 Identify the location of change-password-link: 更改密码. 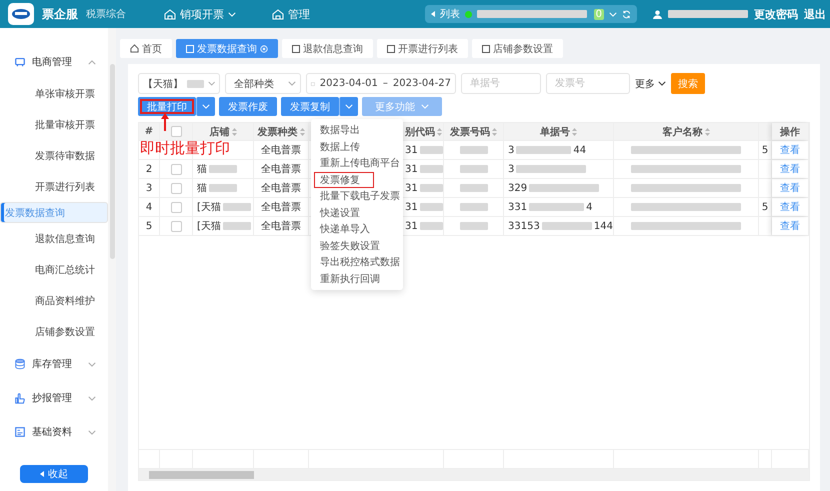
(776, 14).